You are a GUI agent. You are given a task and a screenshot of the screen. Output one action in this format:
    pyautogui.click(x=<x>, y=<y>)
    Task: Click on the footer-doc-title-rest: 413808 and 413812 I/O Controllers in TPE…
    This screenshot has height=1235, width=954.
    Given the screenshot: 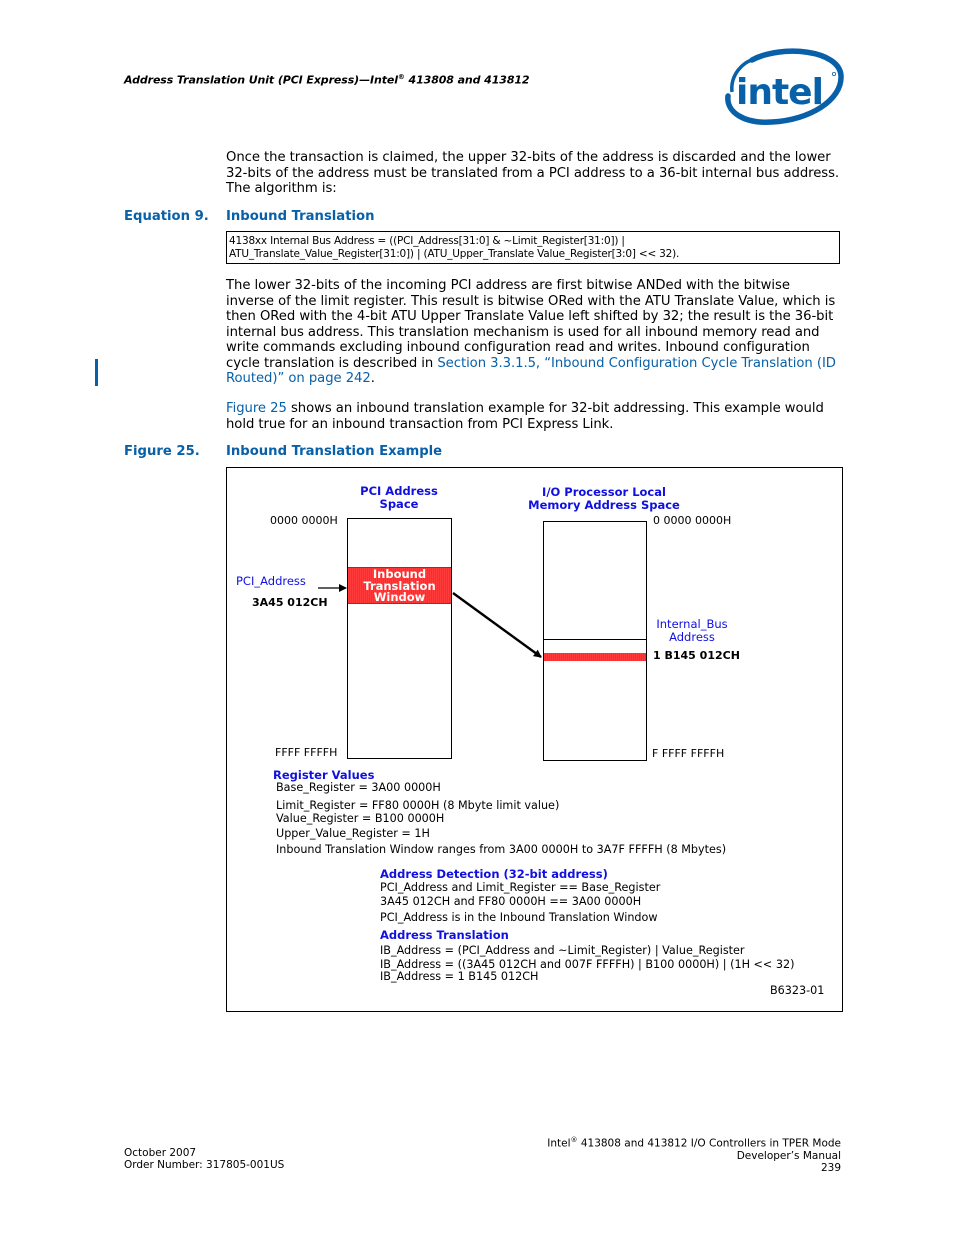 What is the action you would take?
    pyautogui.click(x=709, y=1143)
    